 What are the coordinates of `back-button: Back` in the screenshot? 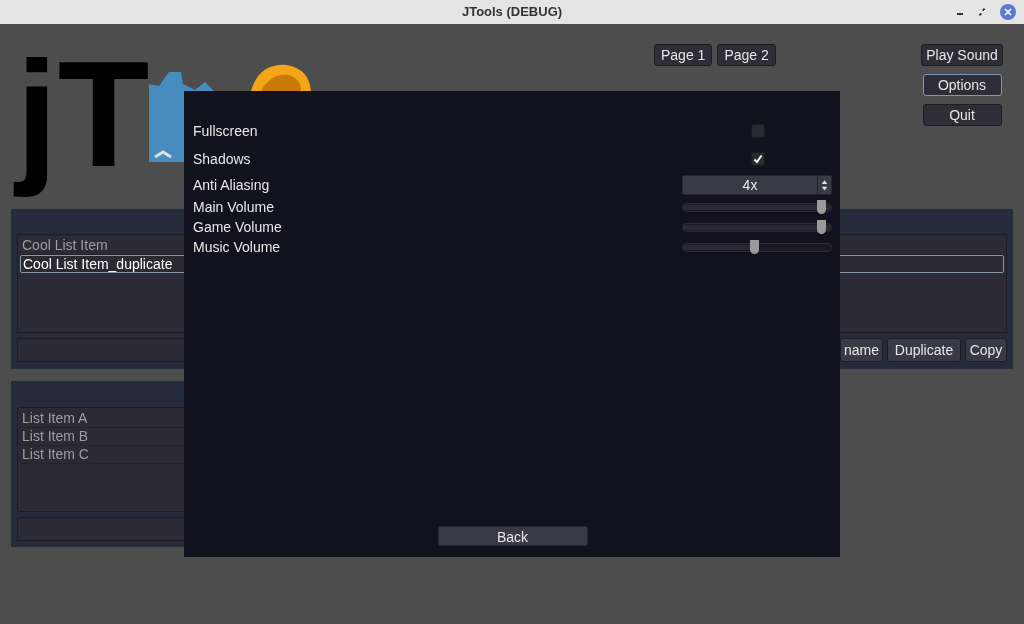 It's located at (512, 536).